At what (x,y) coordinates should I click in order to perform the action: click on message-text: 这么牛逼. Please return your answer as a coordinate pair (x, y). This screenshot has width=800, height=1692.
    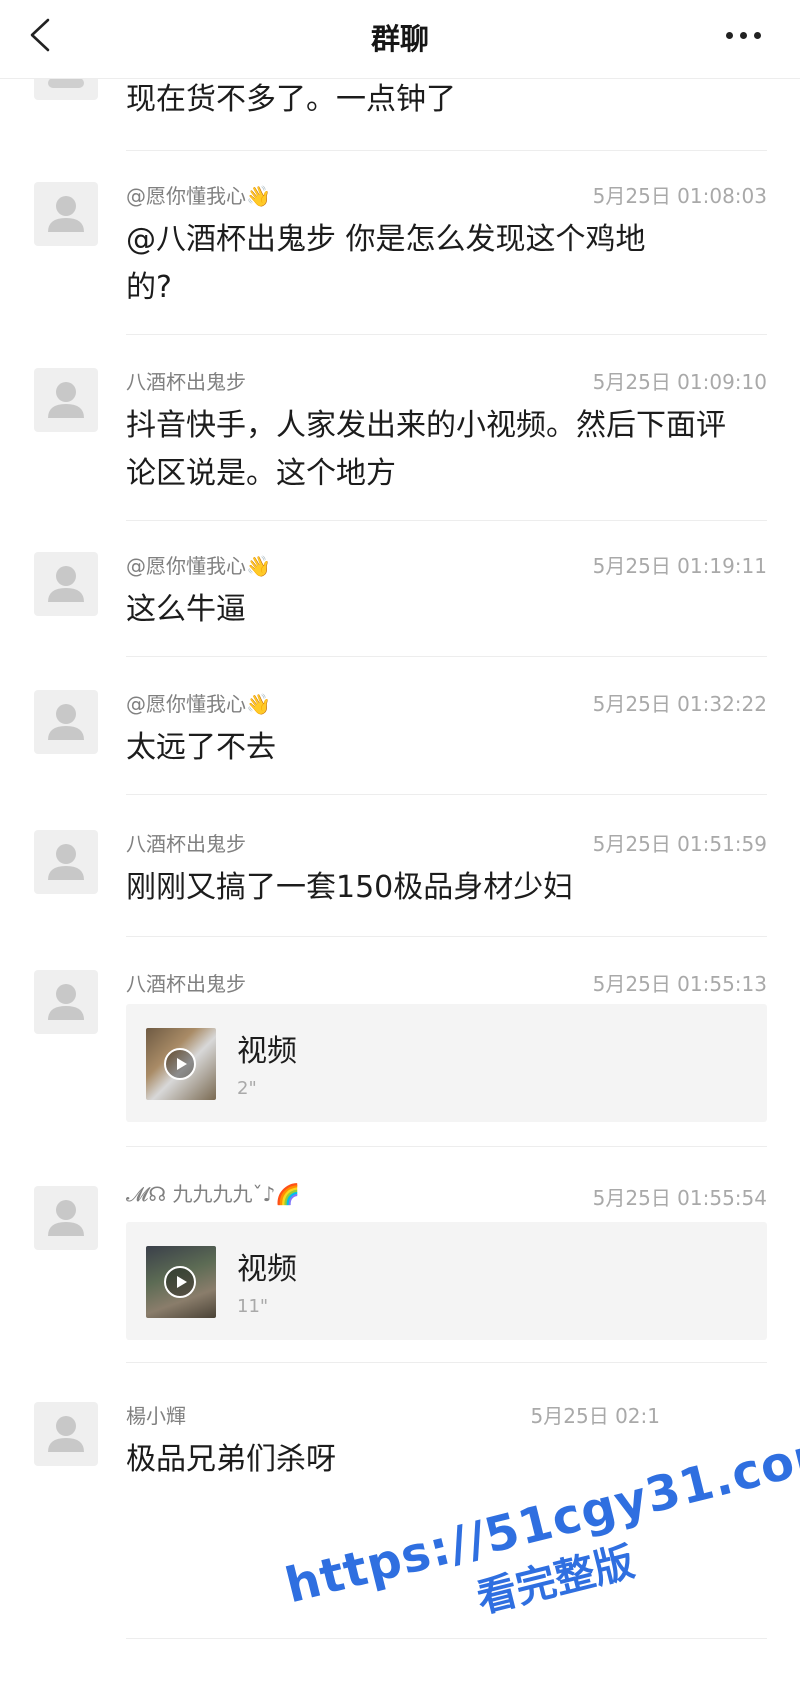
    Looking at the image, I should click on (186, 609).